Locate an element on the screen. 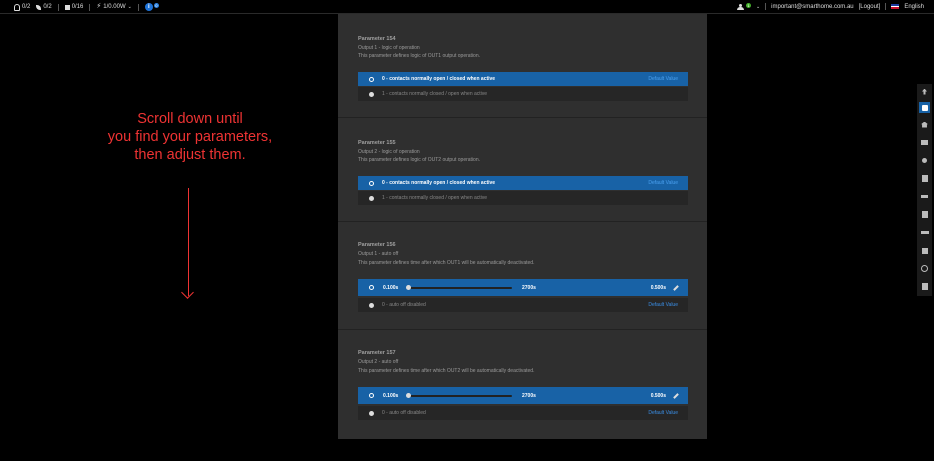  logout-link: [Logout] is located at coordinates (870, 7).